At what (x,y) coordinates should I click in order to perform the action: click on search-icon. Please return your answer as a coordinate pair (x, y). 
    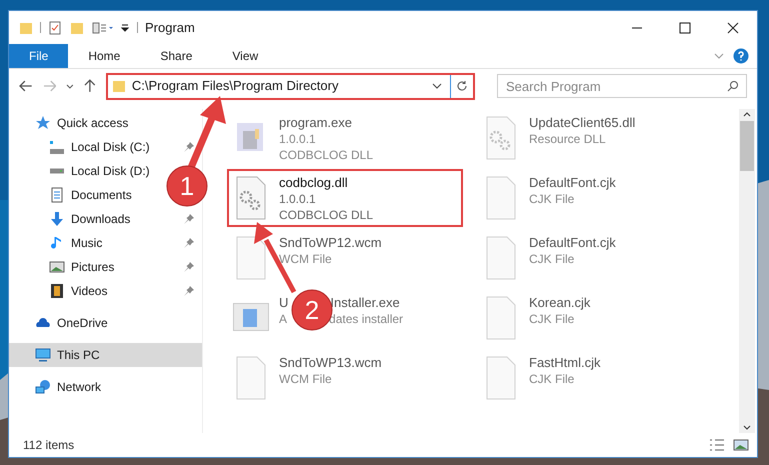
    Looking at the image, I should click on (733, 86).